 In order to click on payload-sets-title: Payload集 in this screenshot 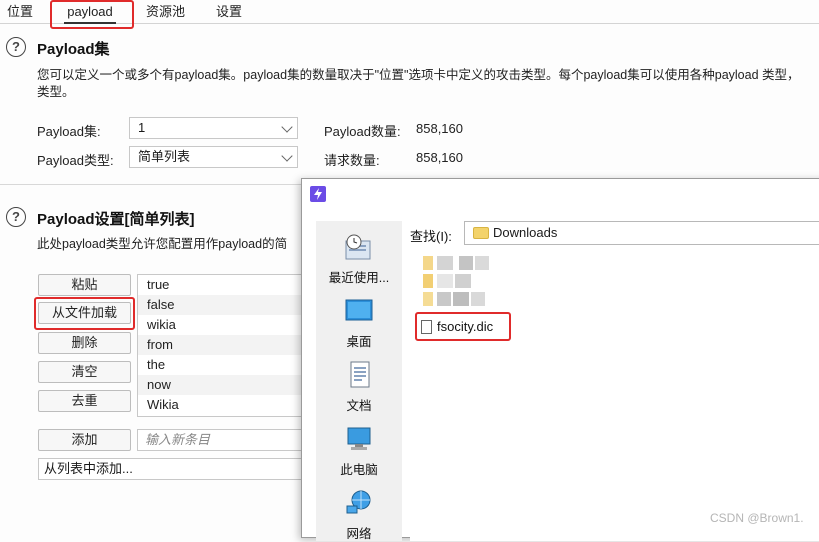, I will do `click(73, 49)`.